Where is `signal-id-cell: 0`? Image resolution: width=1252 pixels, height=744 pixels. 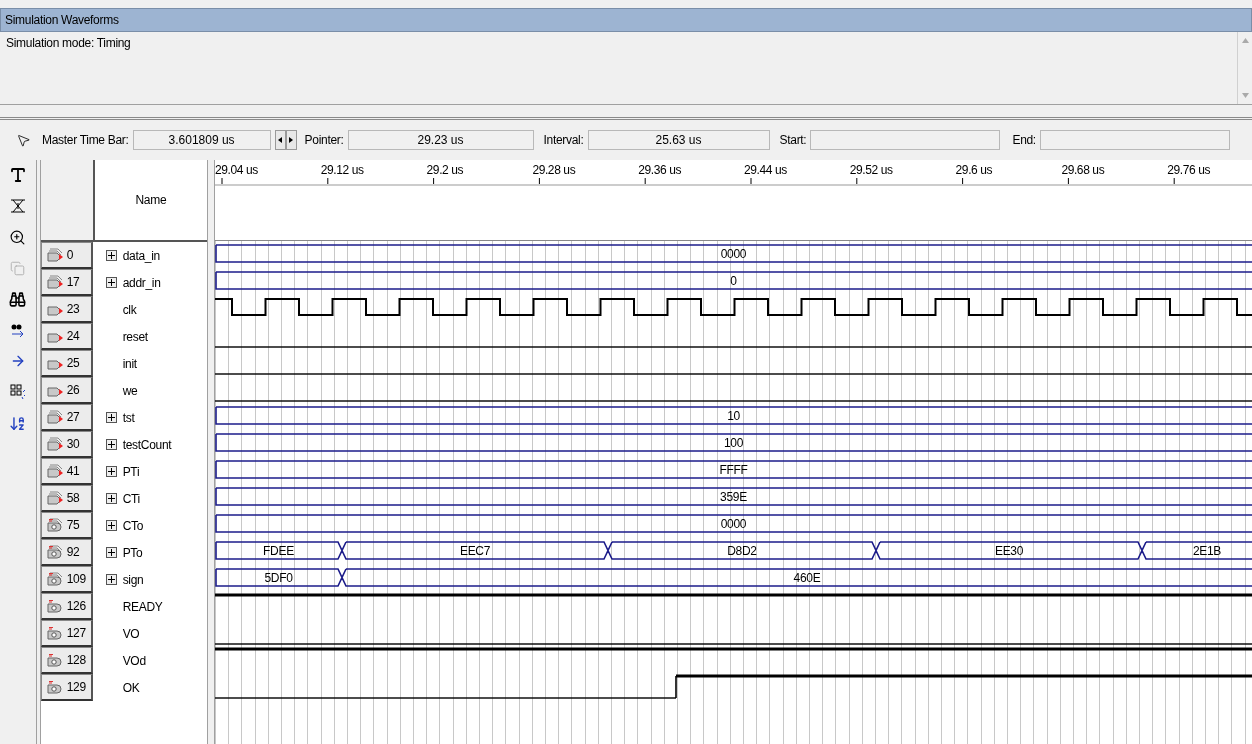
signal-id-cell: 0 is located at coordinates (66, 255).